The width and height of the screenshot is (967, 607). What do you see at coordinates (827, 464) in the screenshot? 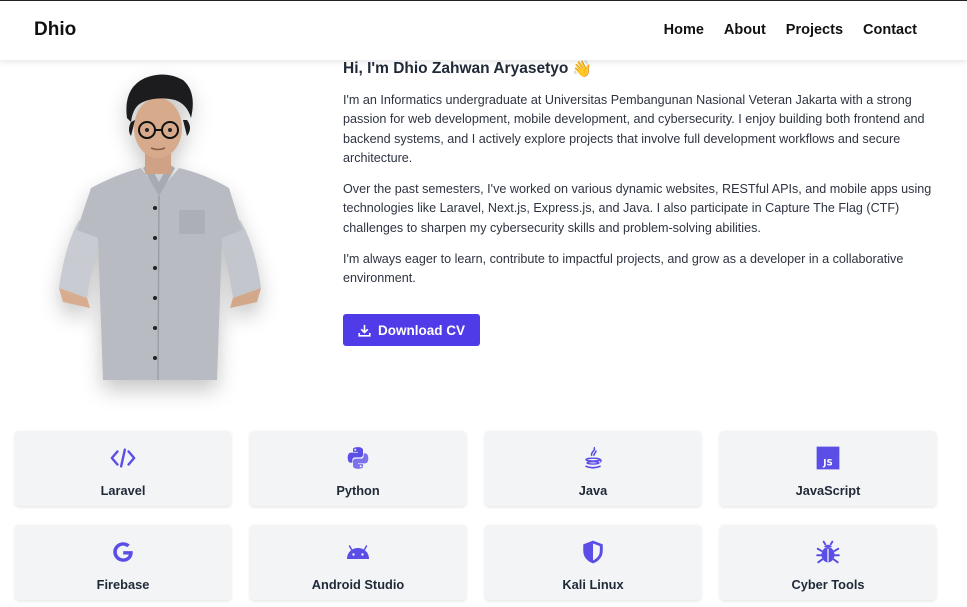
I see `svg-text: JS` at bounding box center [827, 464].